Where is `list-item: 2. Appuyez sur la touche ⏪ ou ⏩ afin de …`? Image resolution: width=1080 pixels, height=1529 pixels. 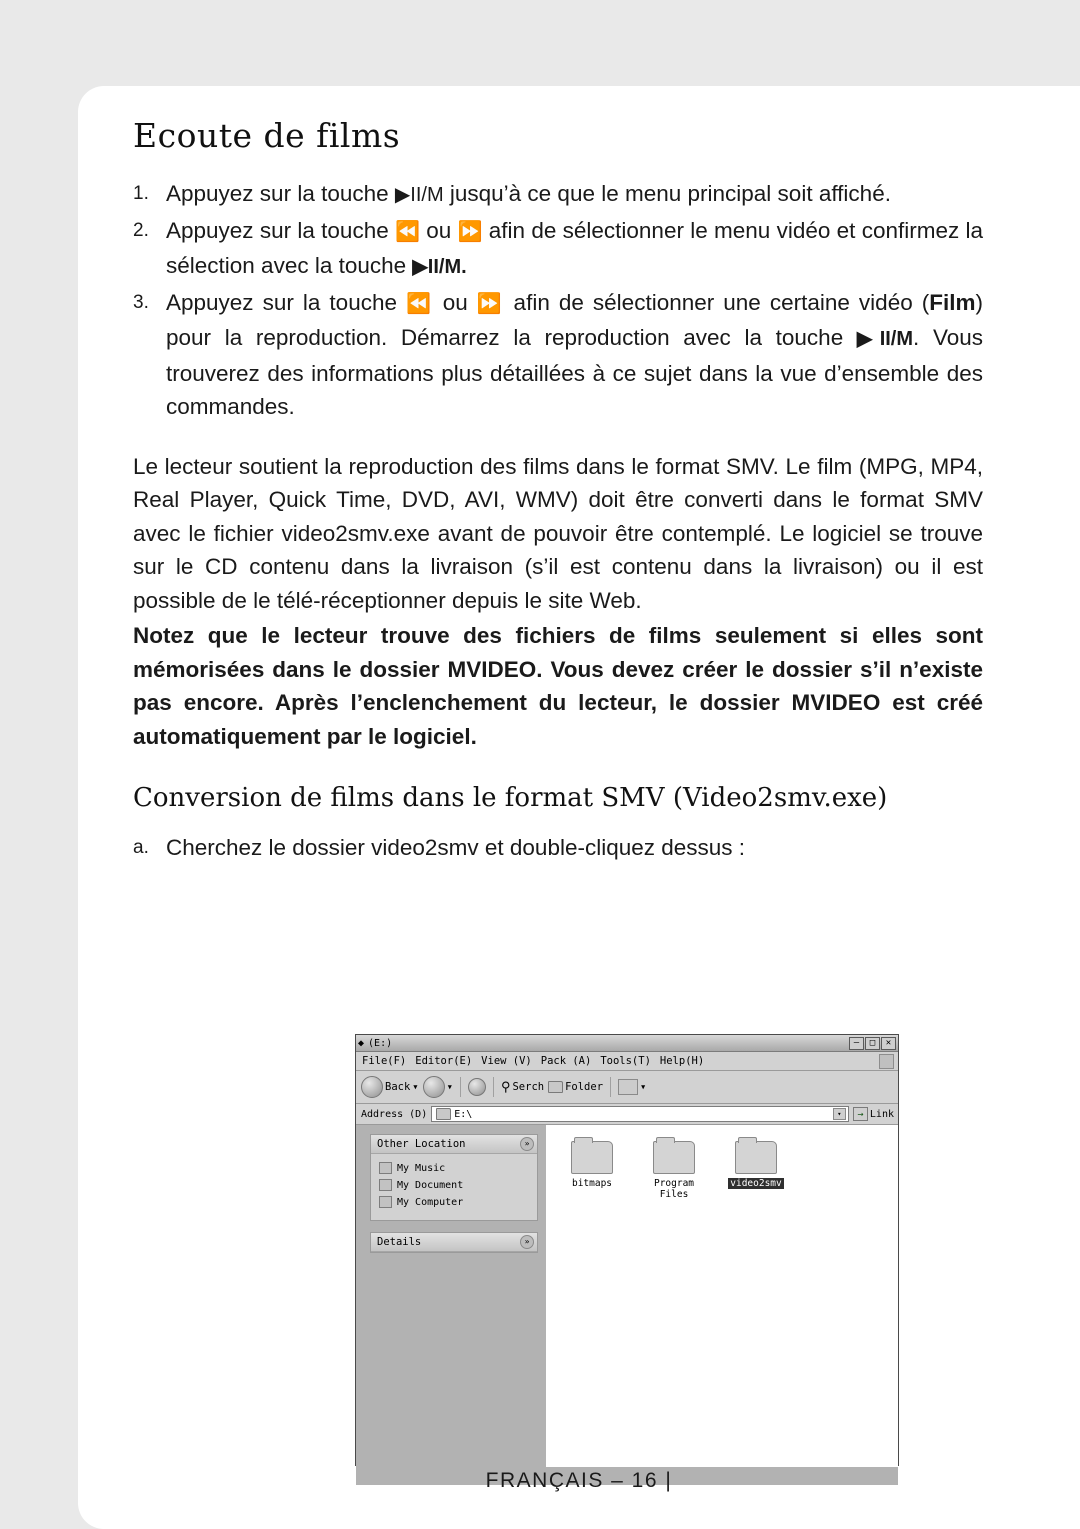
list-item: 2. Appuyez sur la touche ⏪ ou ⏩ afin de … is located at coordinates (558, 249).